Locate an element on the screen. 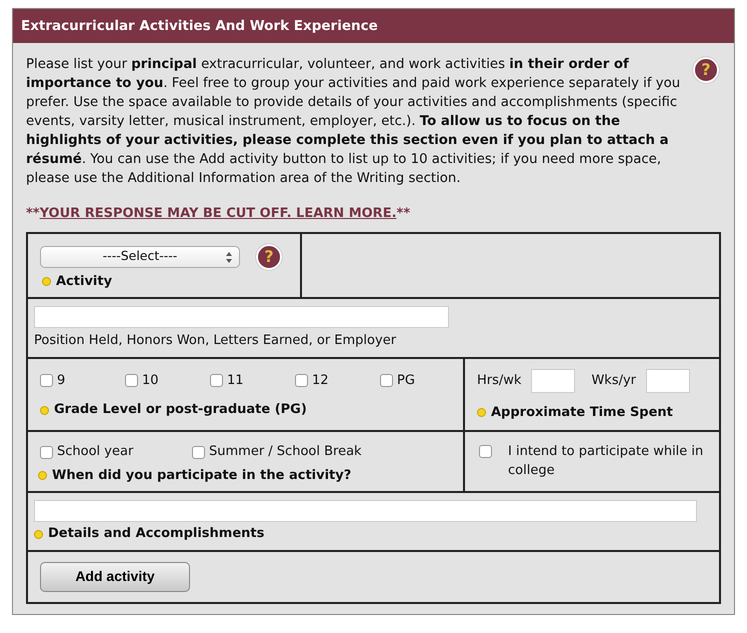  field-label: Position Held, Honors Won, Letters Earned, or Employer is located at coordinates (215, 341).